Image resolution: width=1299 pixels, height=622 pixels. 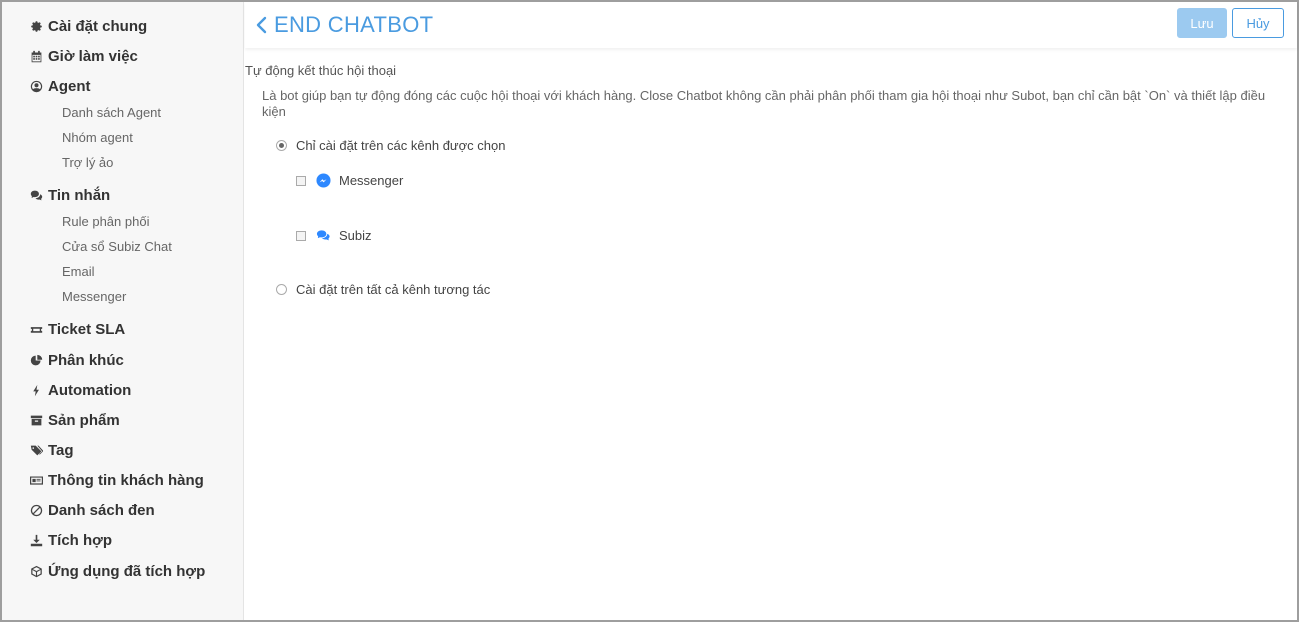 I want to click on sidebar-item-label: Ứng dụng đã tích hợp, so click(x=127, y=571).